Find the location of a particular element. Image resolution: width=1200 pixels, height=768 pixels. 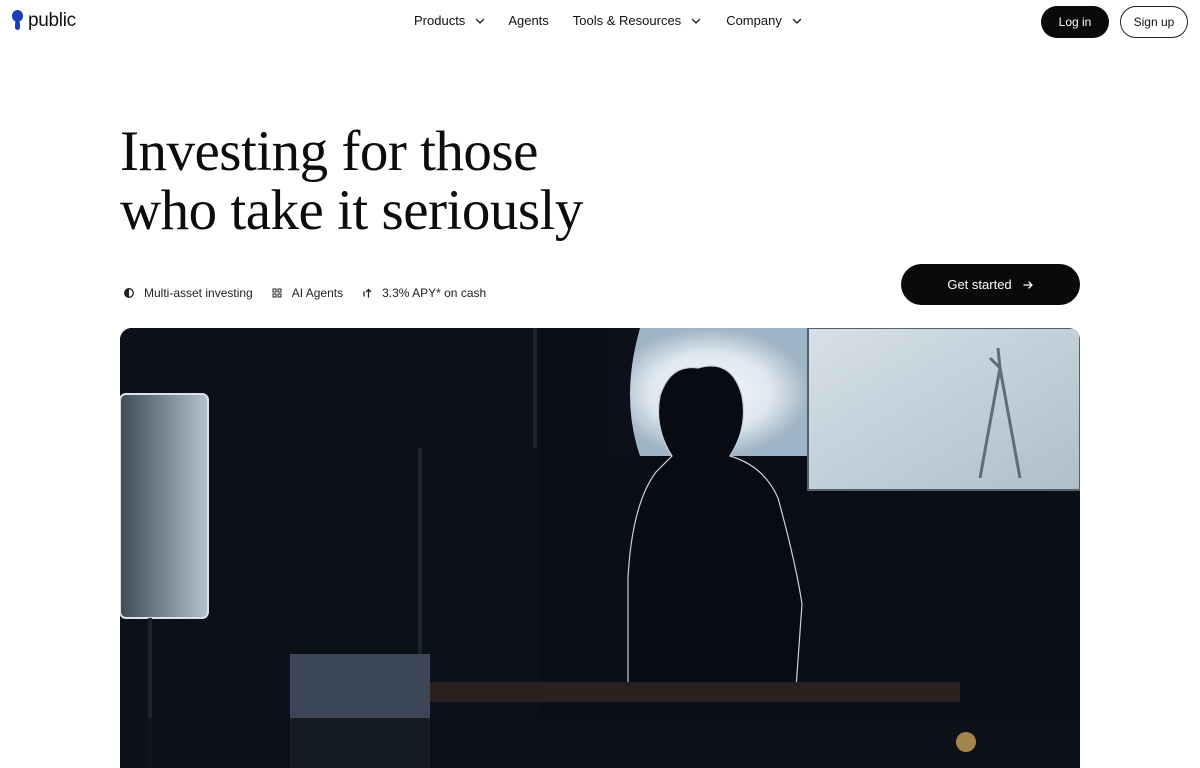

logo-text: public is located at coordinates (52, 20).